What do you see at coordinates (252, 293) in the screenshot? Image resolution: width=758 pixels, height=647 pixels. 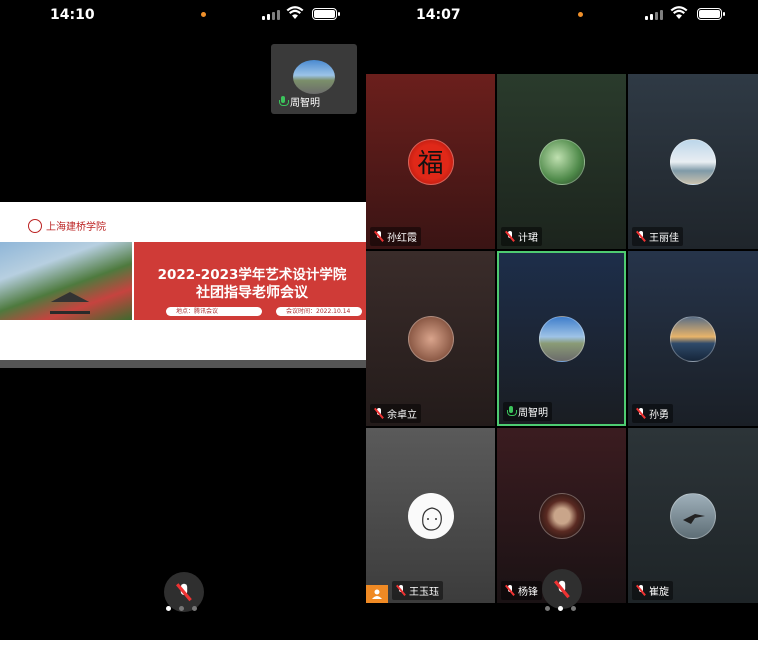 I see `slide-subtitle: 社团指导老师会议` at bounding box center [252, 293].